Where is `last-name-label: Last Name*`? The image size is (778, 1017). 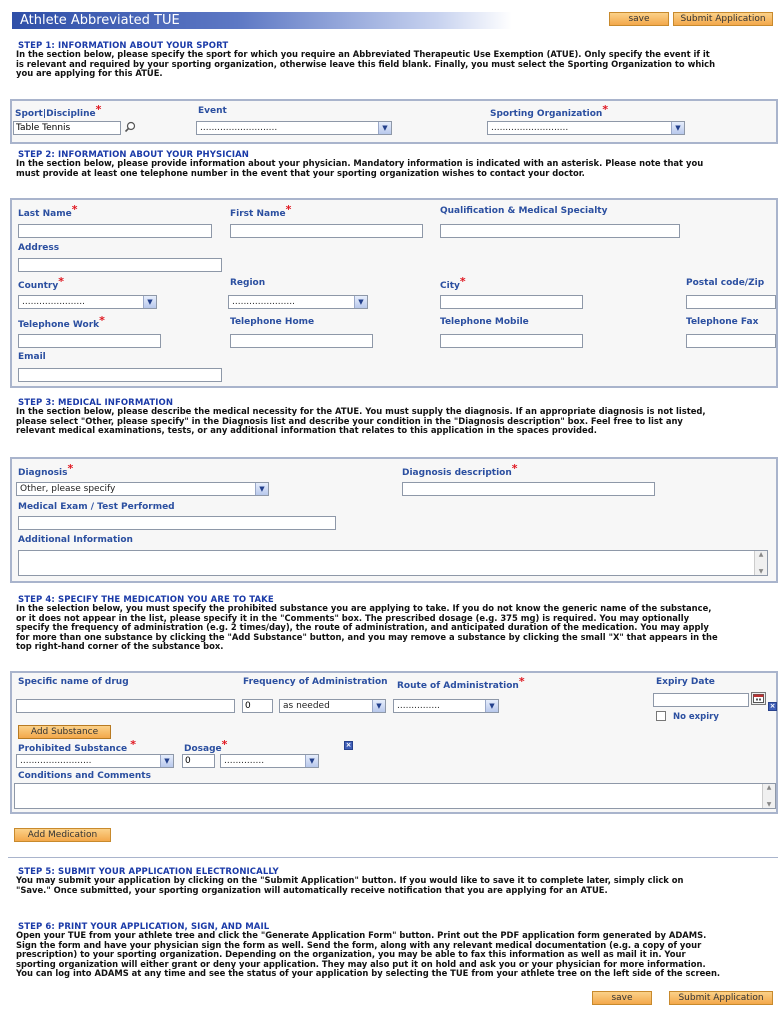 last-name-label: Last Name* is located at coordinates (47, 211).